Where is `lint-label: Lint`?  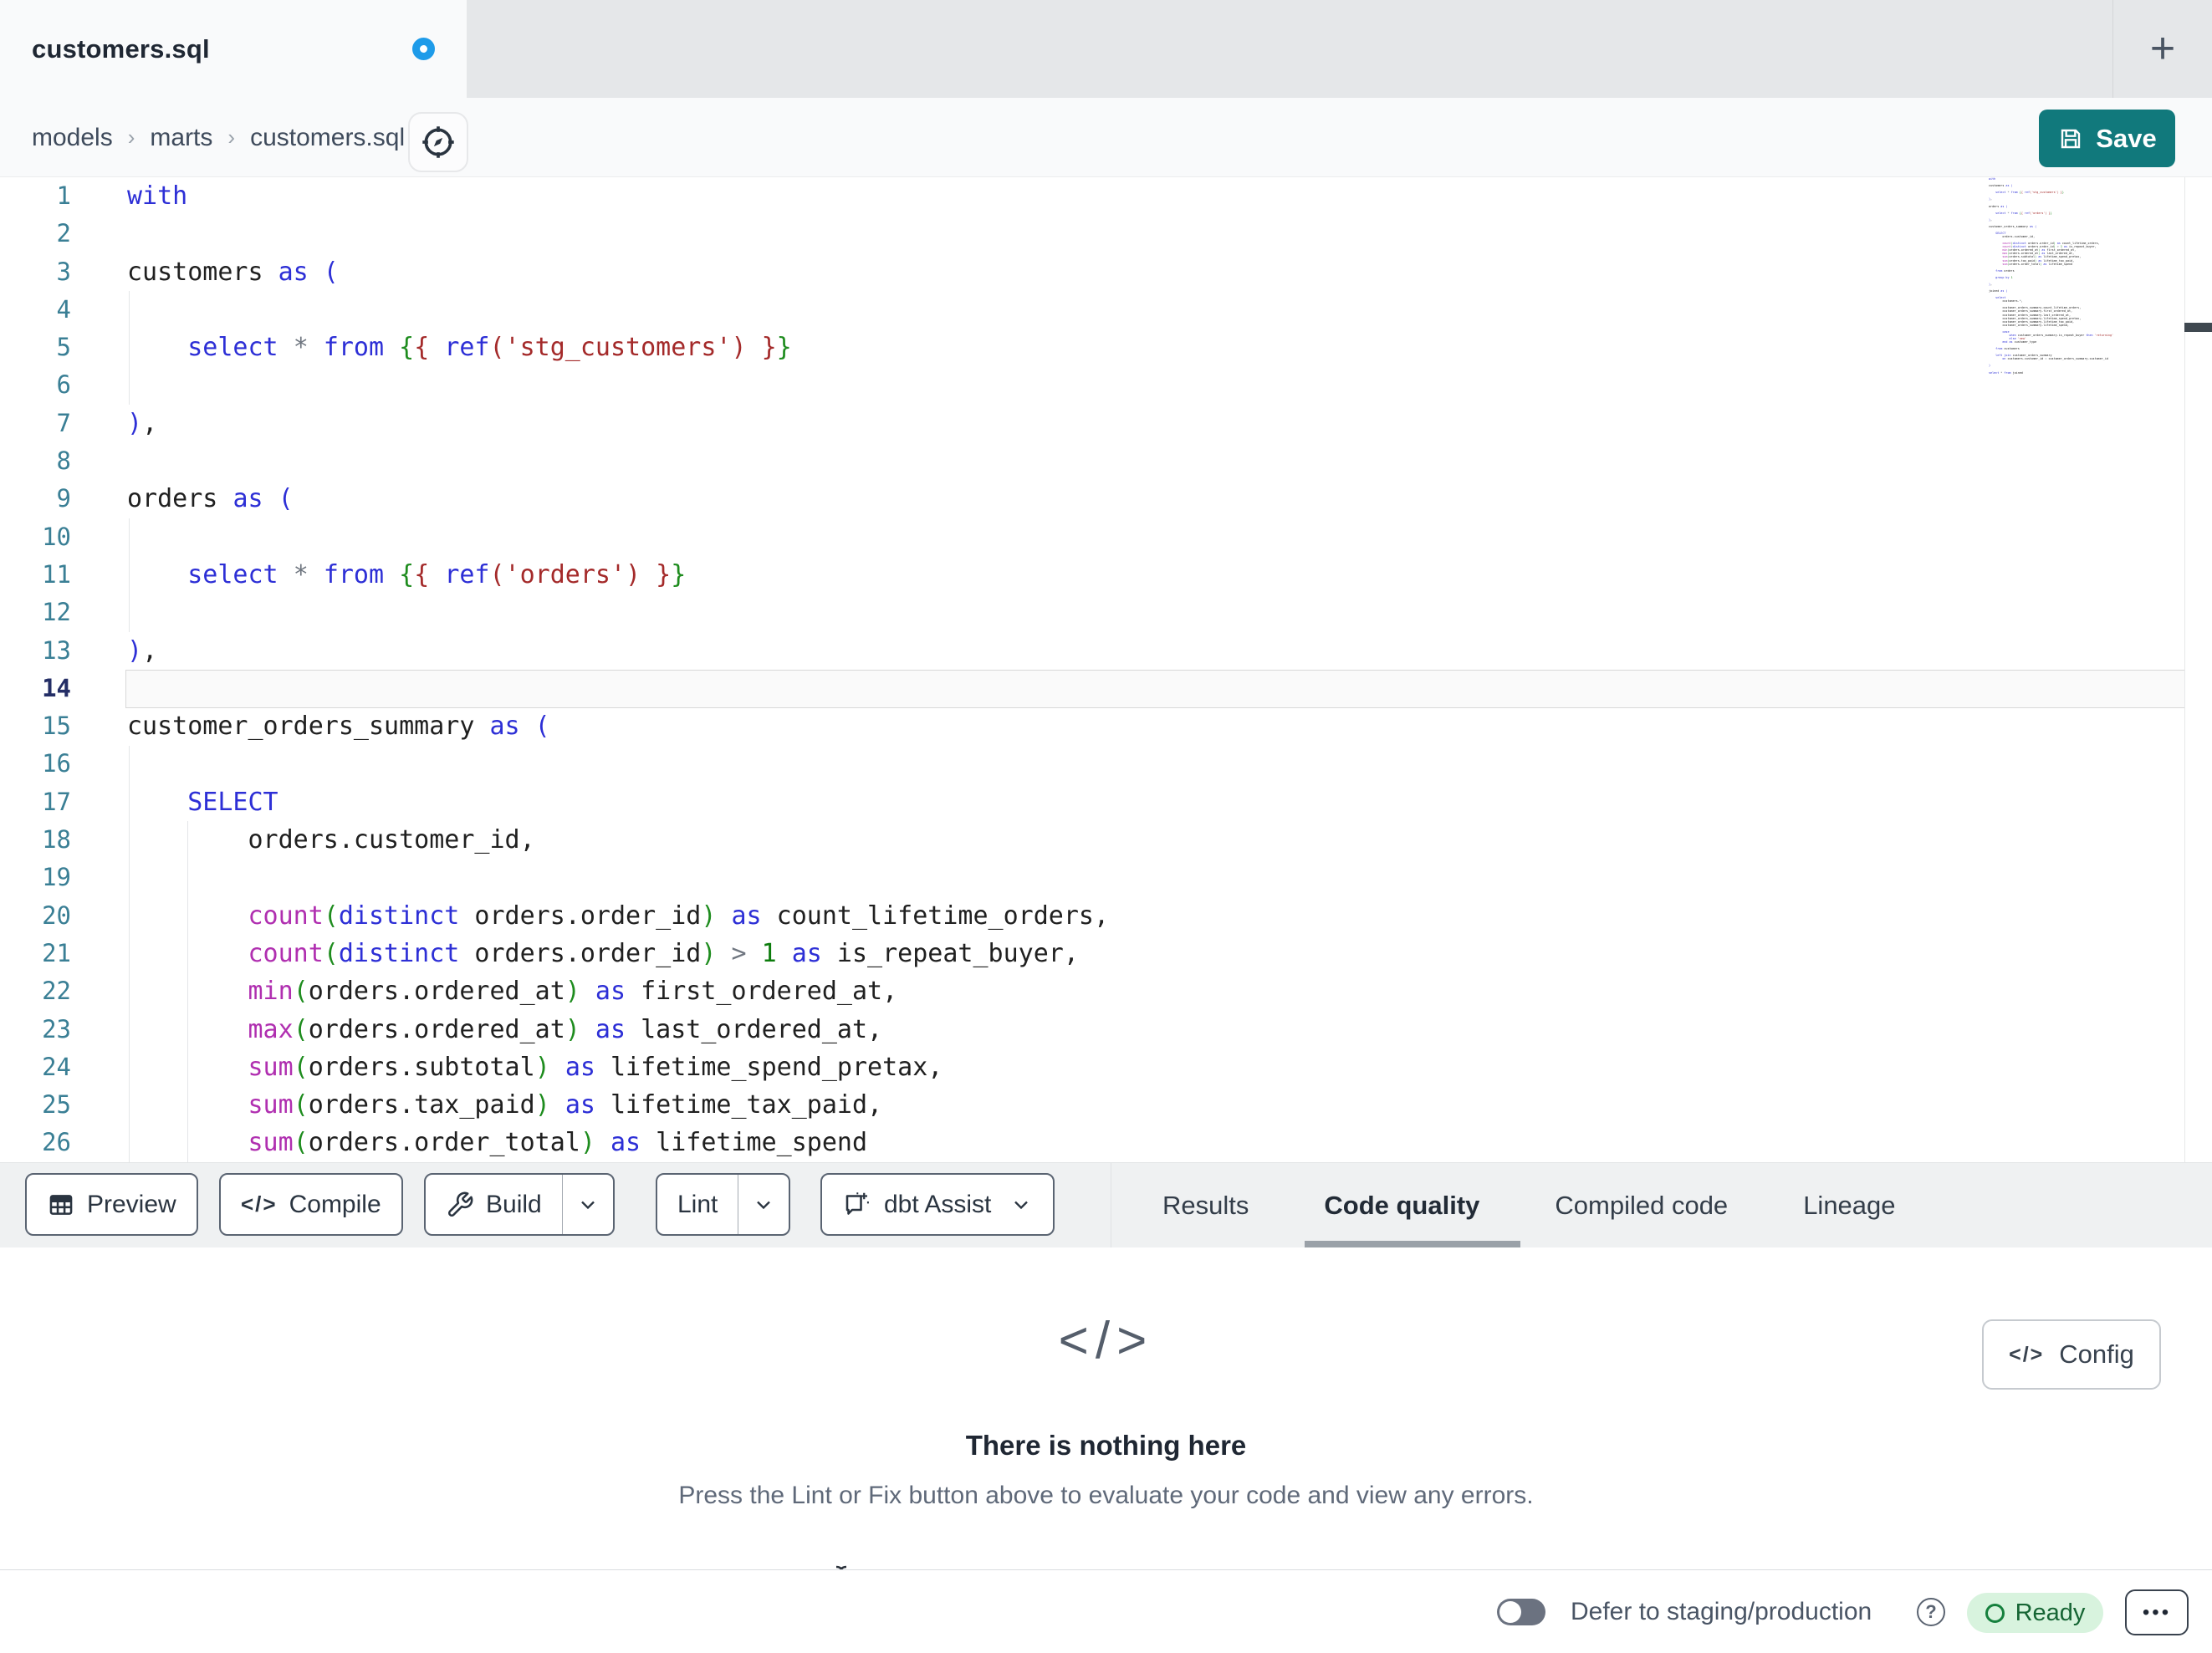 lint-label: Lint is located at coordinates (697, 1204).